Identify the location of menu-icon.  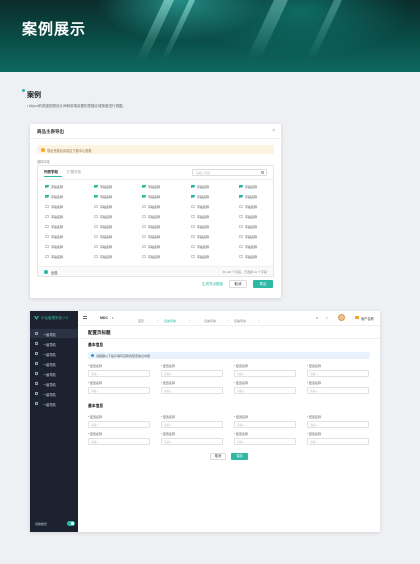
(85, 317).